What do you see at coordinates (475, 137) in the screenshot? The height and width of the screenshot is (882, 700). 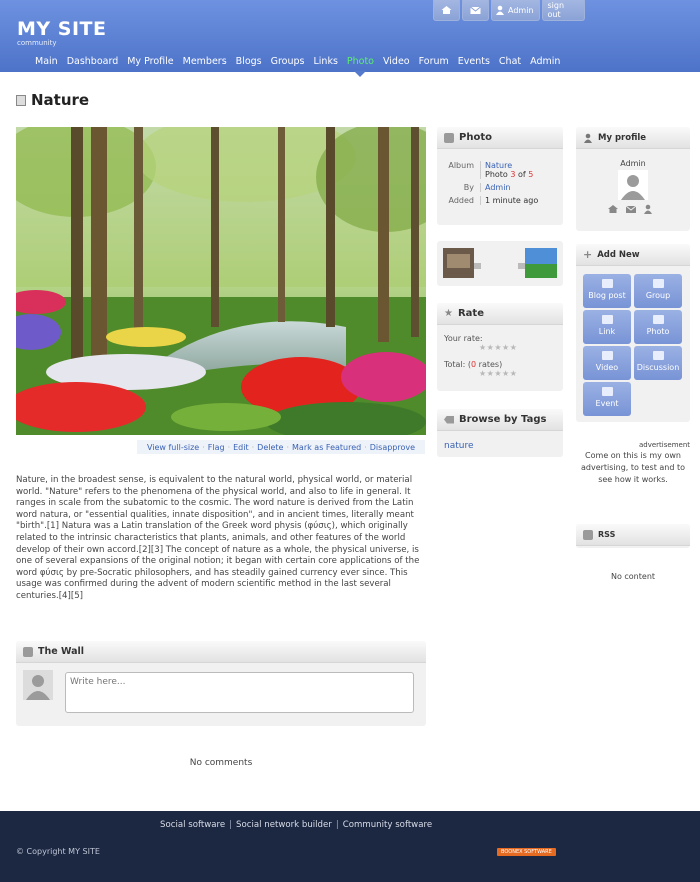 I see `photo-info-title: Photo` at bounding box center [475, 137].